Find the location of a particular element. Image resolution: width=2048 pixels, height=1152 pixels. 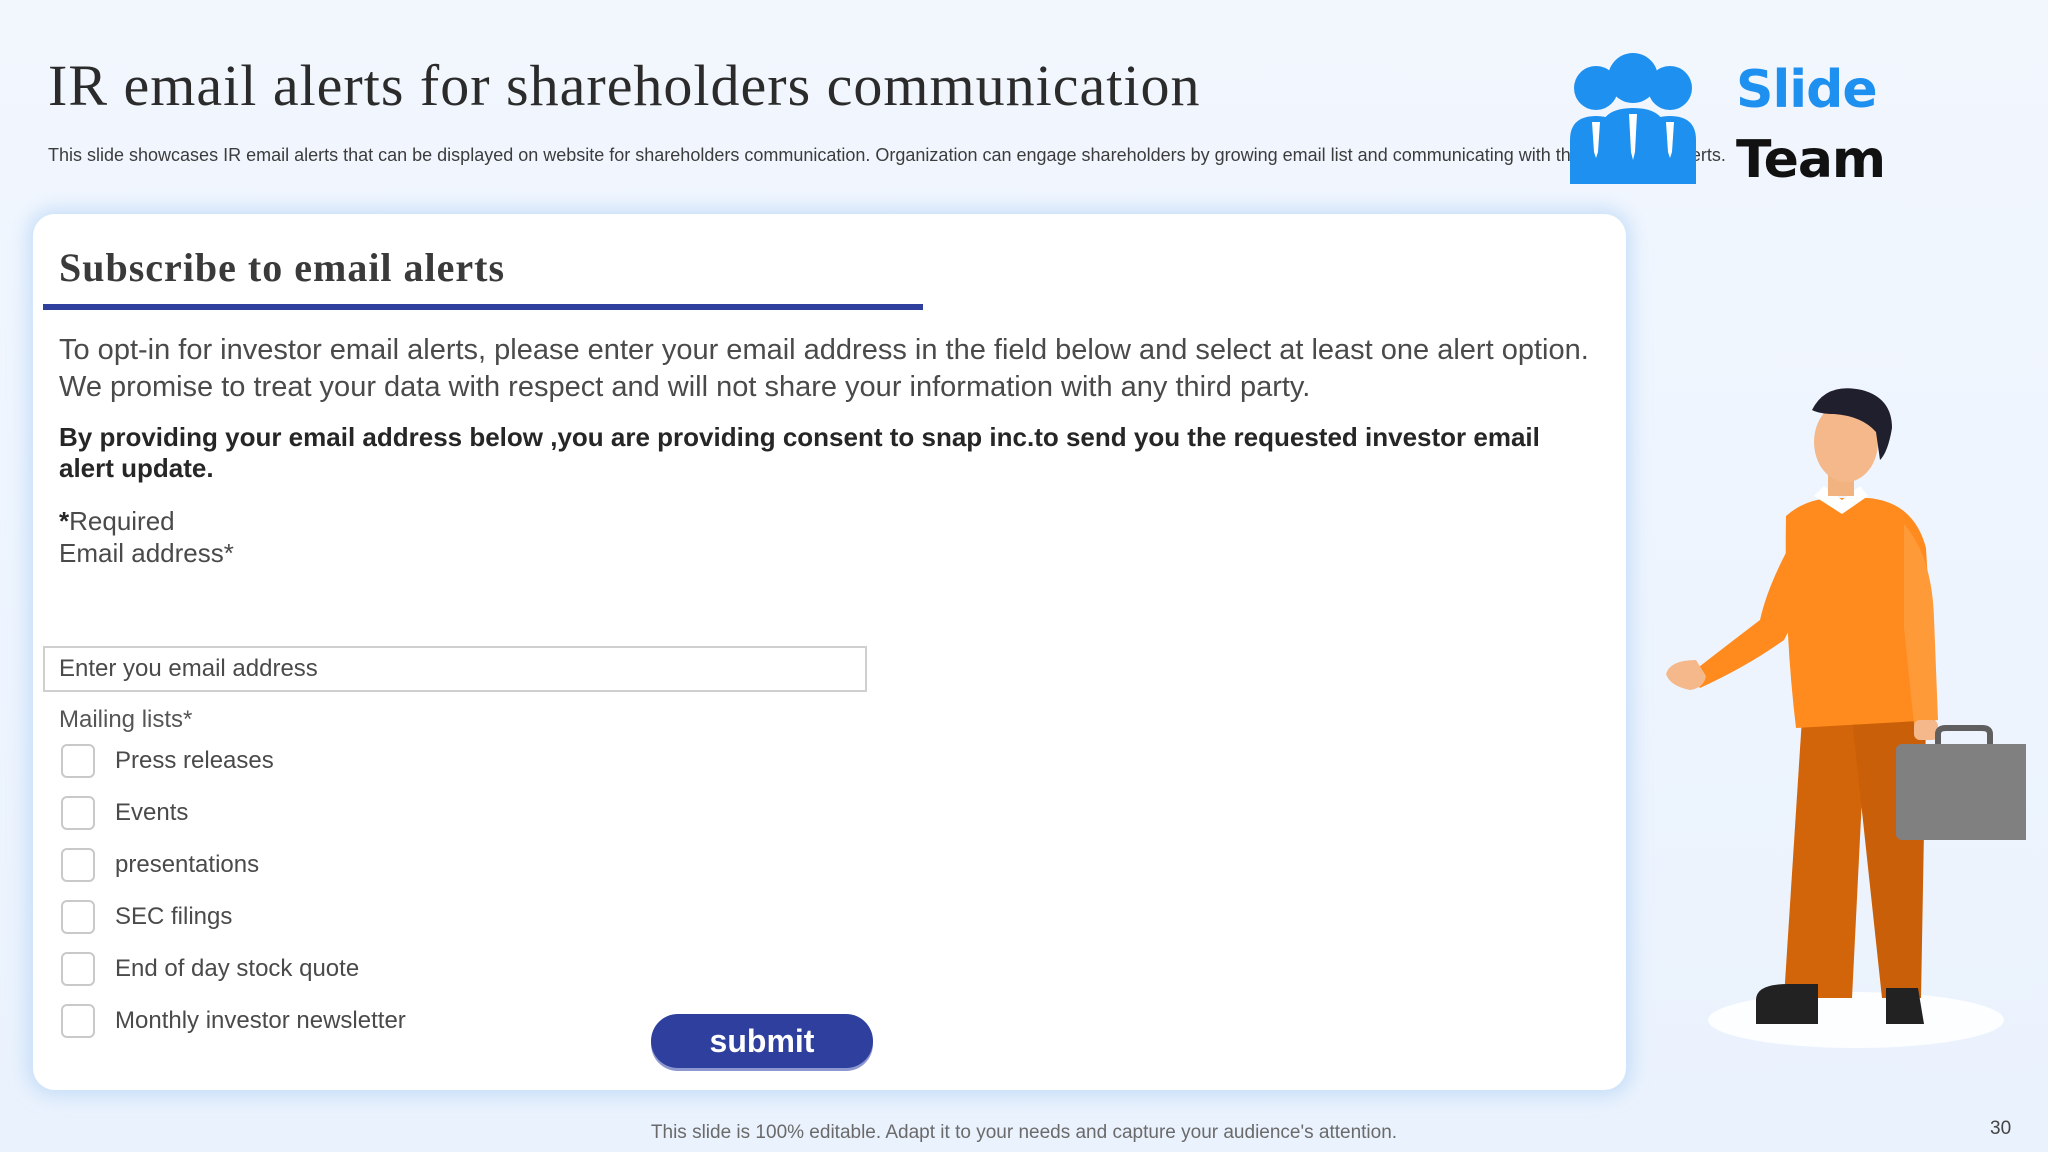

required-note: *Required is located at coordinates (117, 521).